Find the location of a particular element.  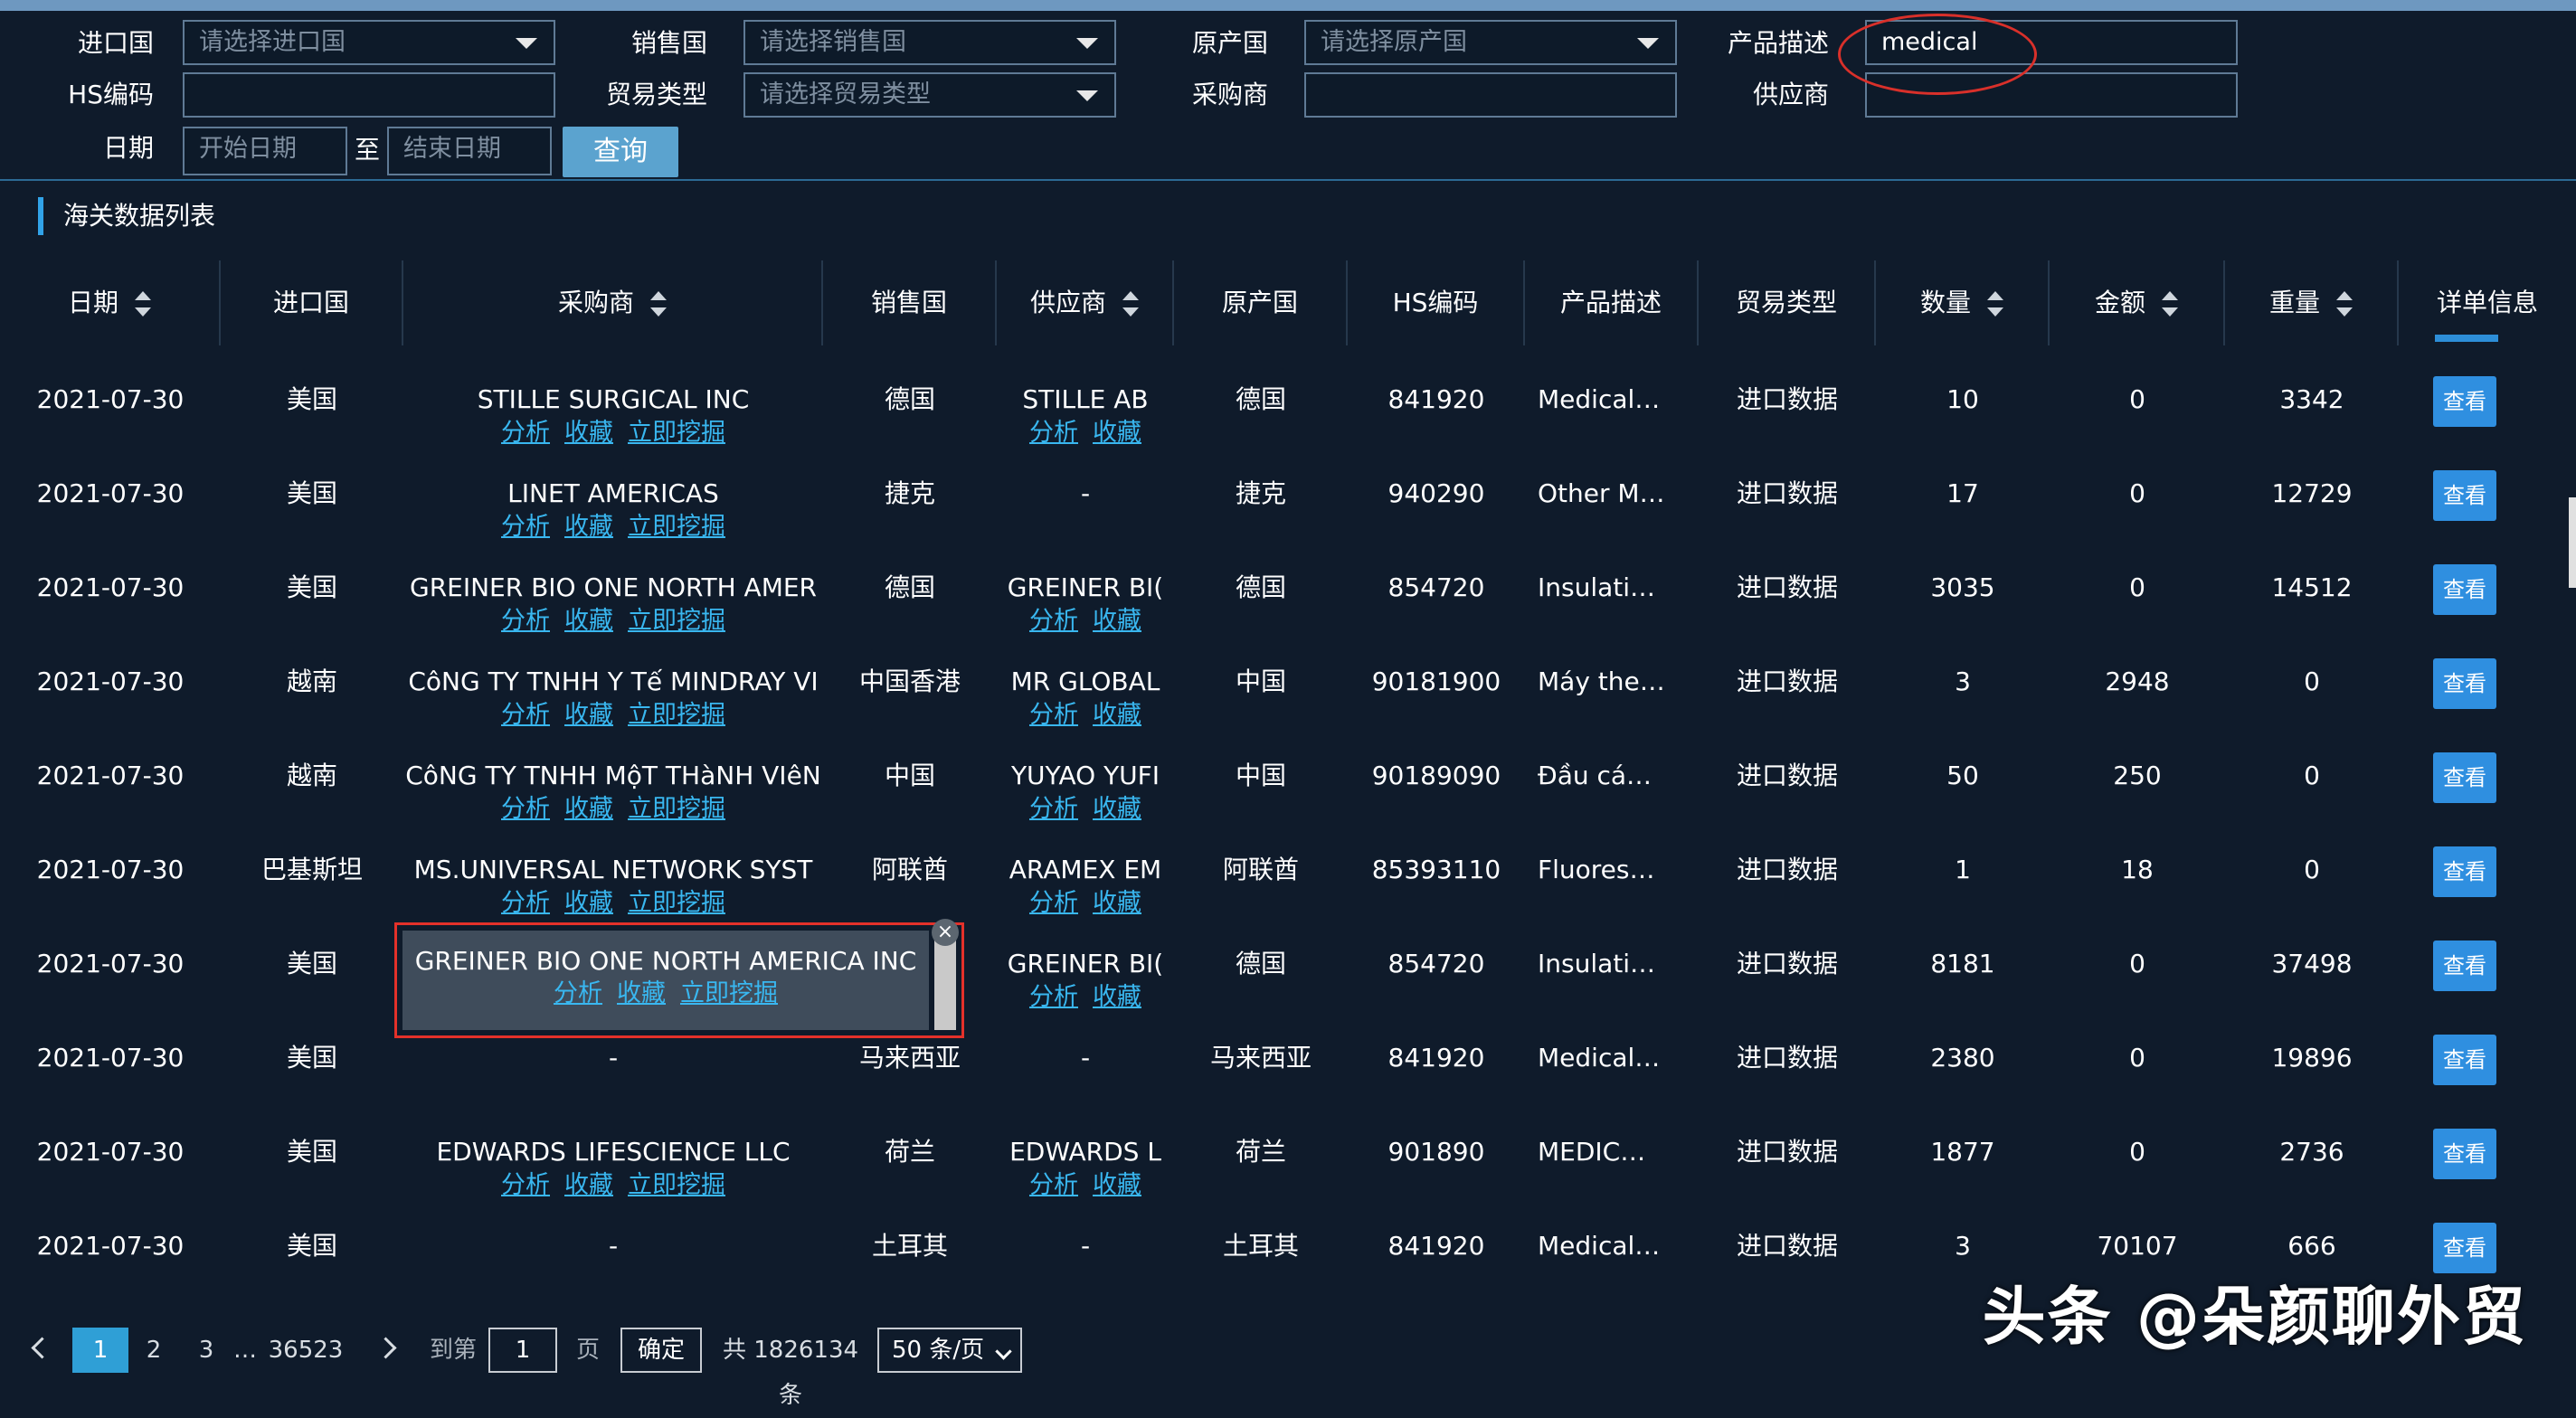

cell-import-country: 美国 is located at coordinates (312, 1255).